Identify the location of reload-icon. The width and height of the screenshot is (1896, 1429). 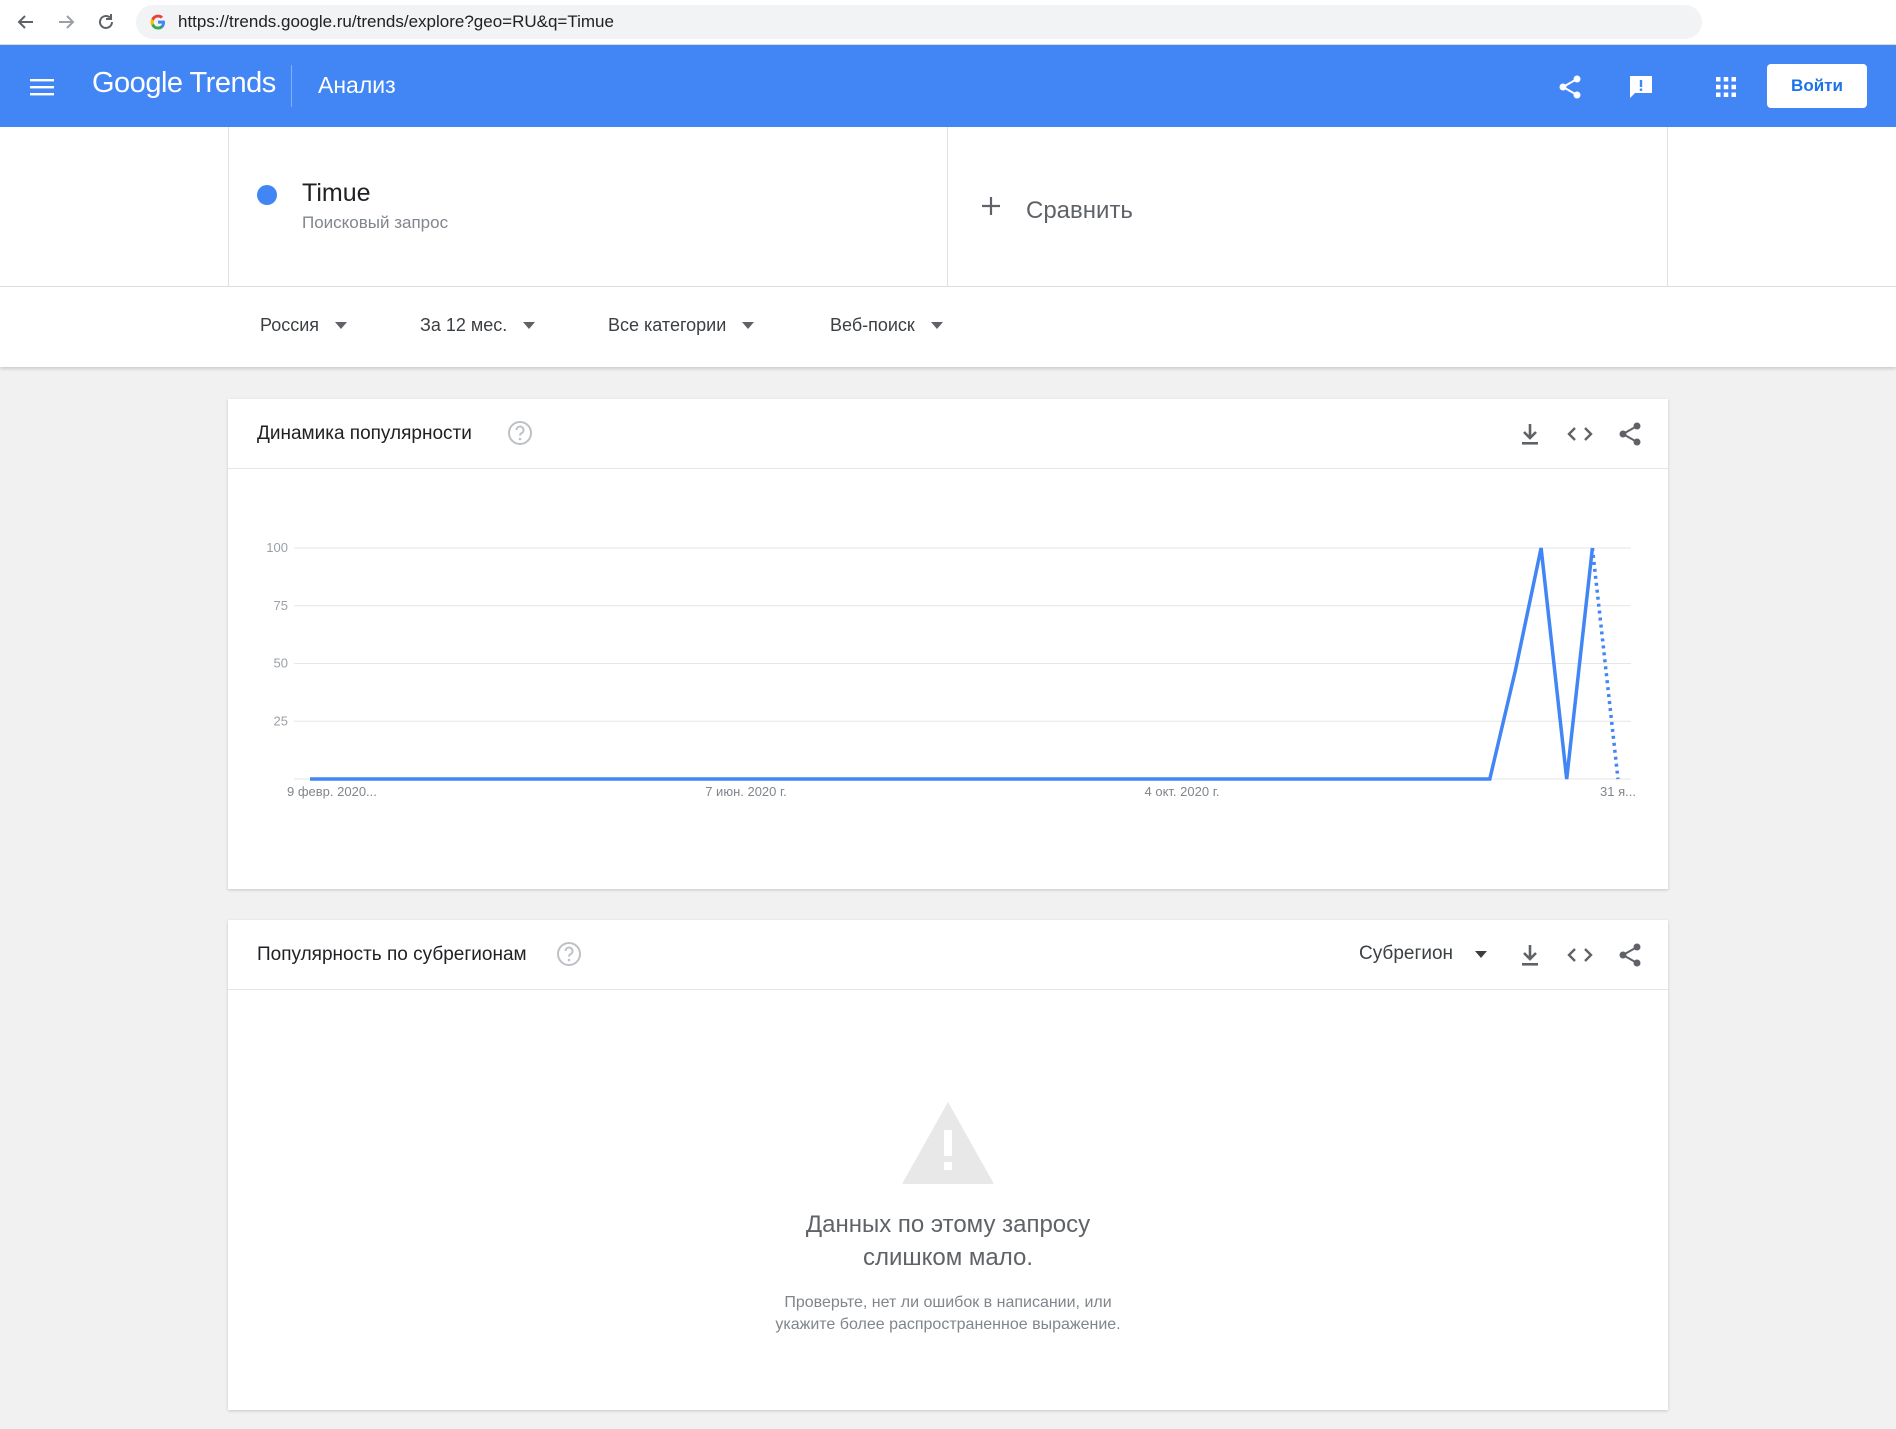
(106, 21).